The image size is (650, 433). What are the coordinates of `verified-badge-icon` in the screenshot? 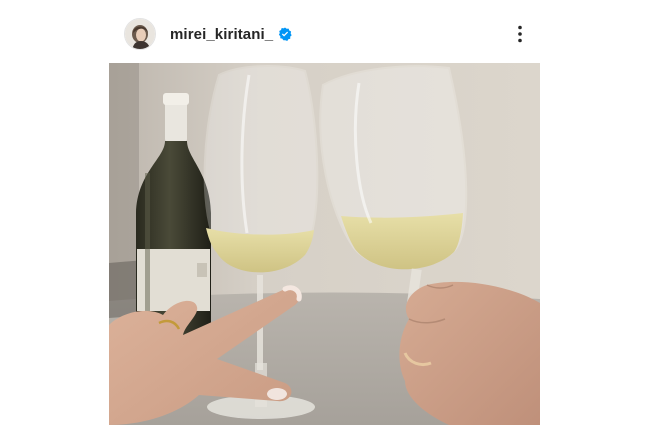 It's located at (285, 34).